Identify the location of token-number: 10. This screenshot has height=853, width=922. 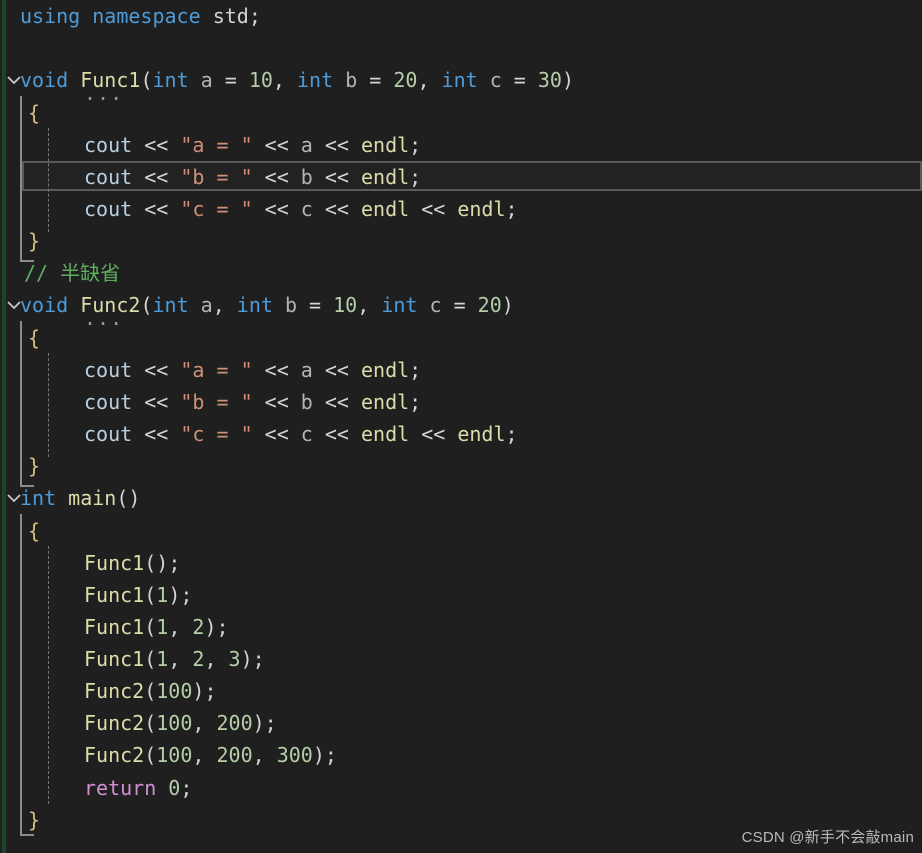
(260, 80).